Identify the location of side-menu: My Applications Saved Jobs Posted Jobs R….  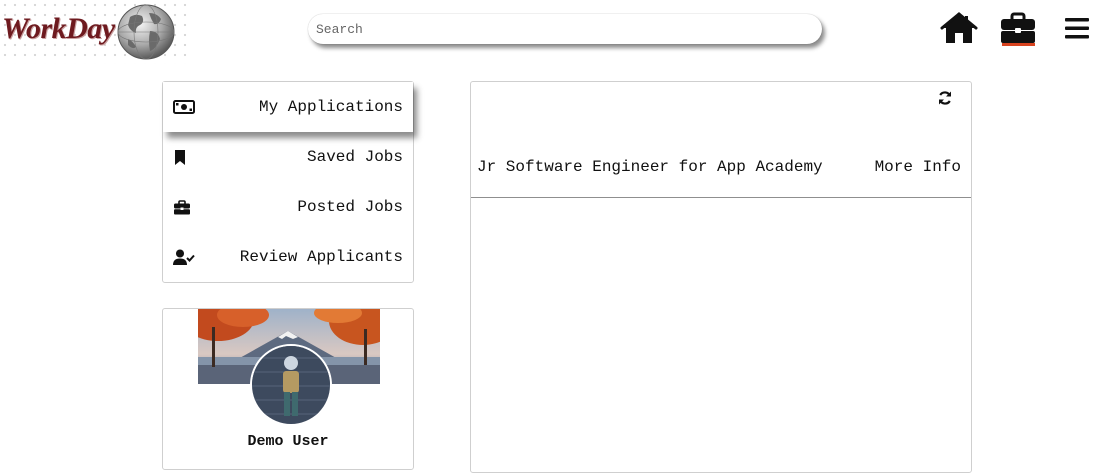
(288, 182).